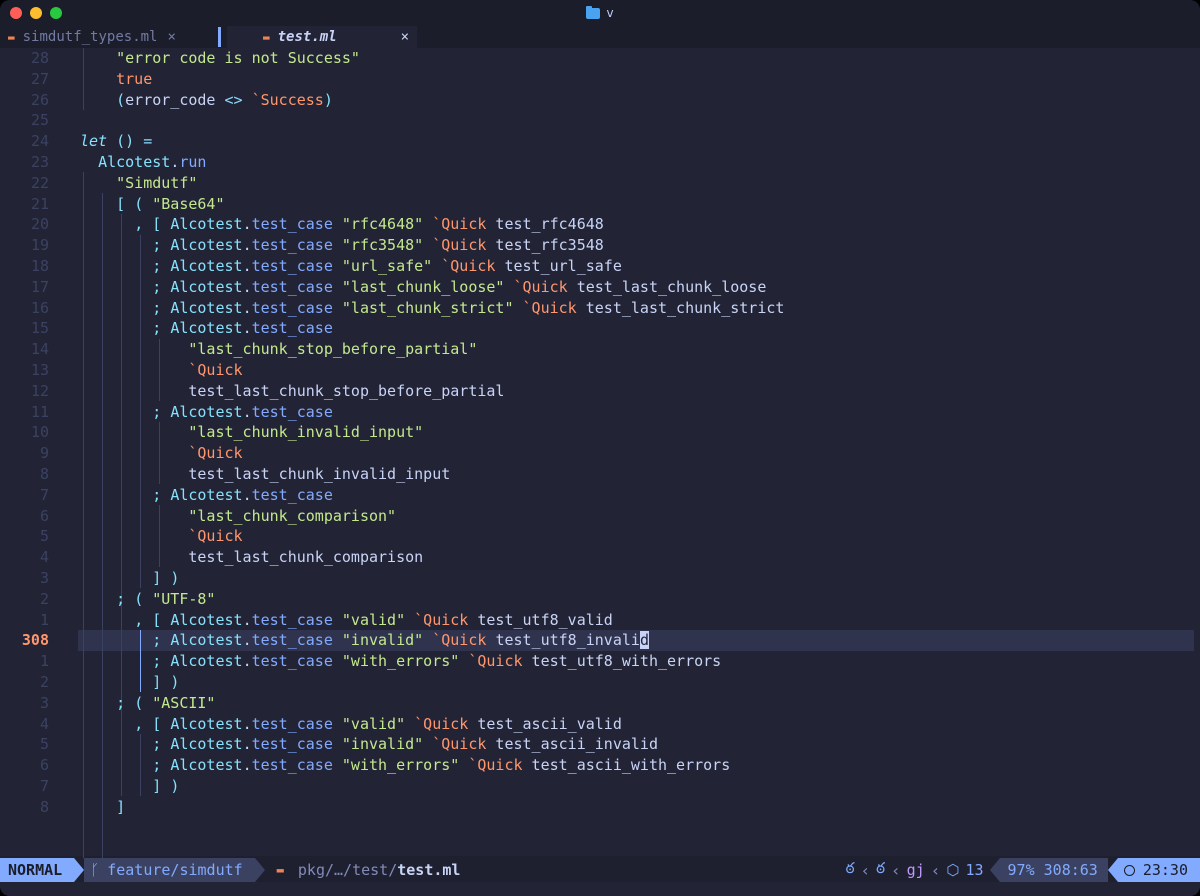 The image size is (1200, 896). What do you see at coordinates (597, 370) in the screenshot?
I see `code-line: 13 `Quick` at bounding box center [597, 370].